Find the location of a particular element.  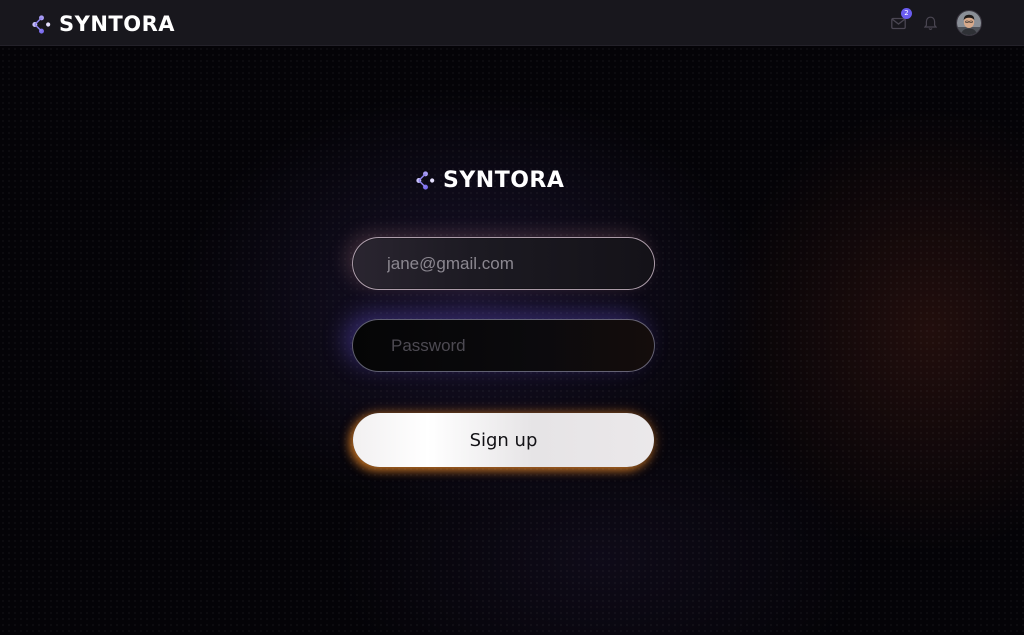

password-field is located at coordinates (503, 345).